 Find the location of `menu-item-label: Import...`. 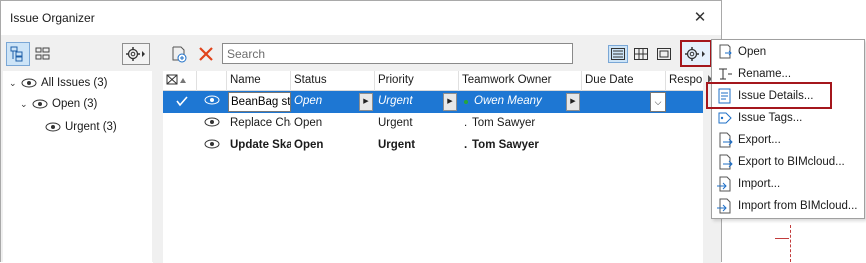

menu-item-label: Import... is located at coordinates (759, 184).